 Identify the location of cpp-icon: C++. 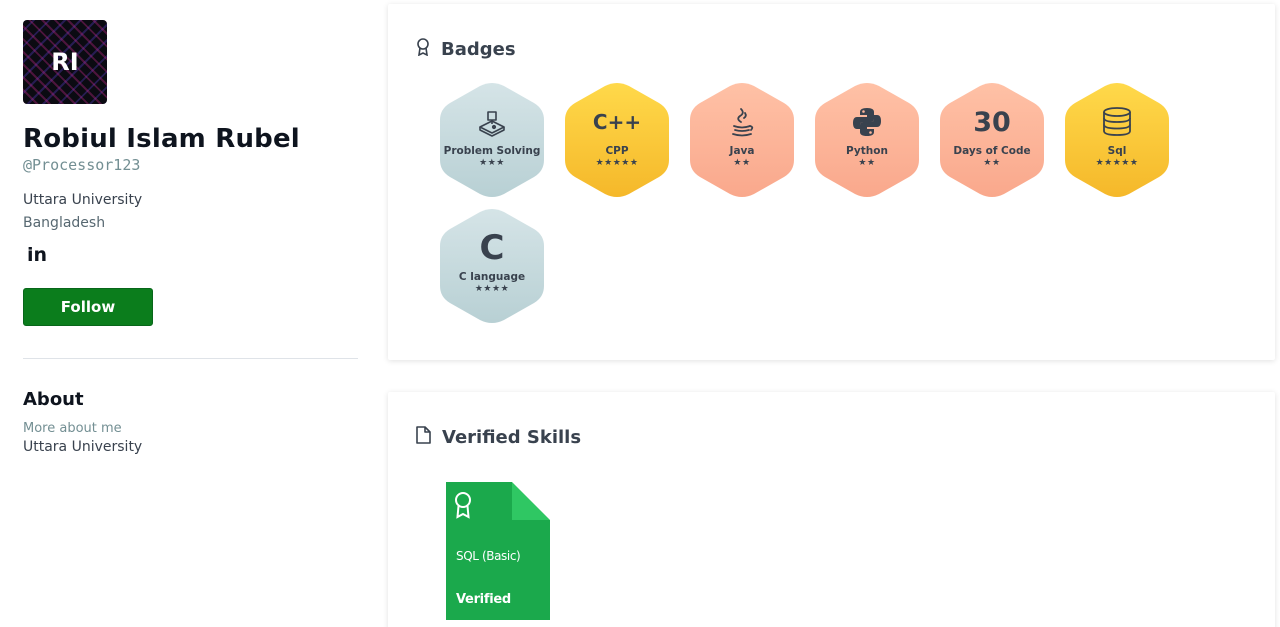
(617, 122).